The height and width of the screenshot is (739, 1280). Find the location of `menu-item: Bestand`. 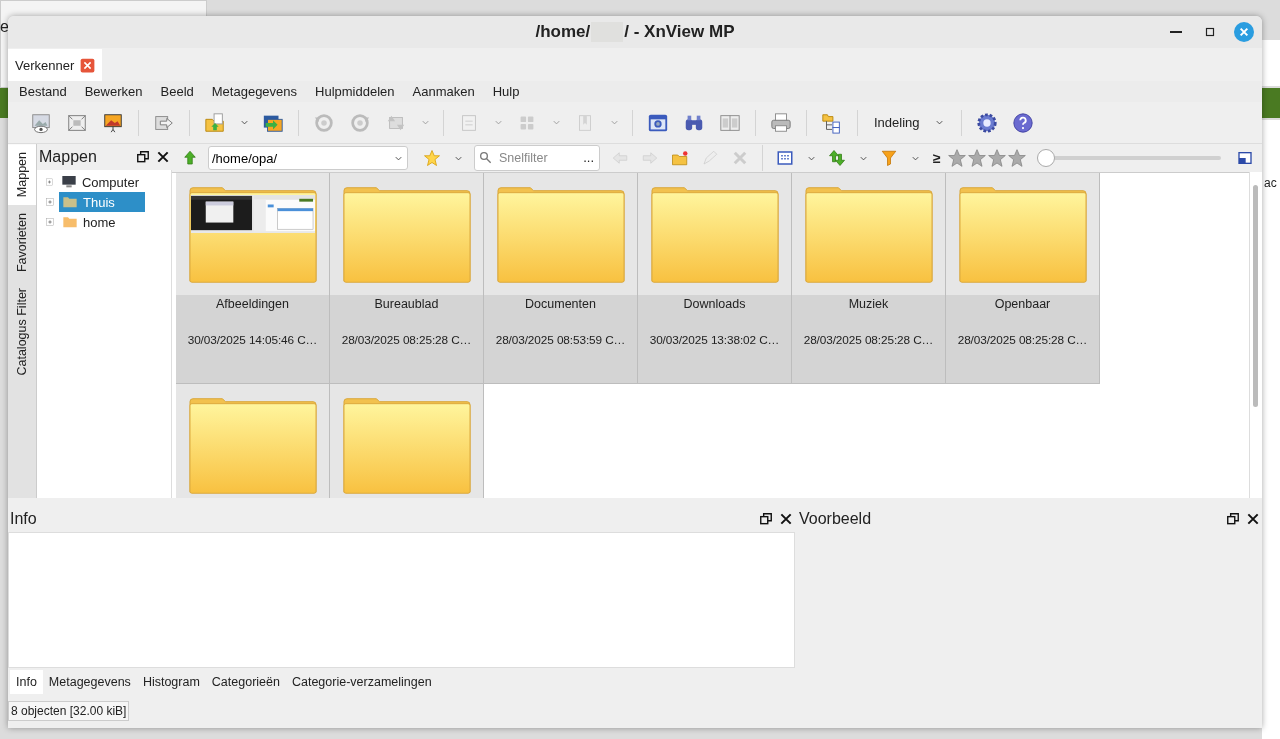

menu-item: Bestand is located at coordinates (43, 91).